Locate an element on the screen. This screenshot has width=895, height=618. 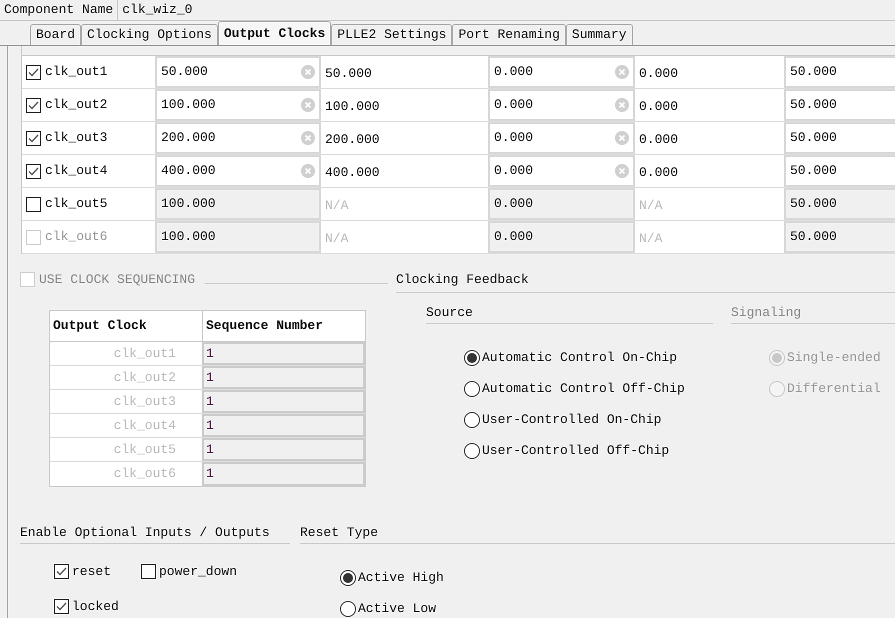
component-name-field: clk_wiz_0 is located at coordinates (506, 10).